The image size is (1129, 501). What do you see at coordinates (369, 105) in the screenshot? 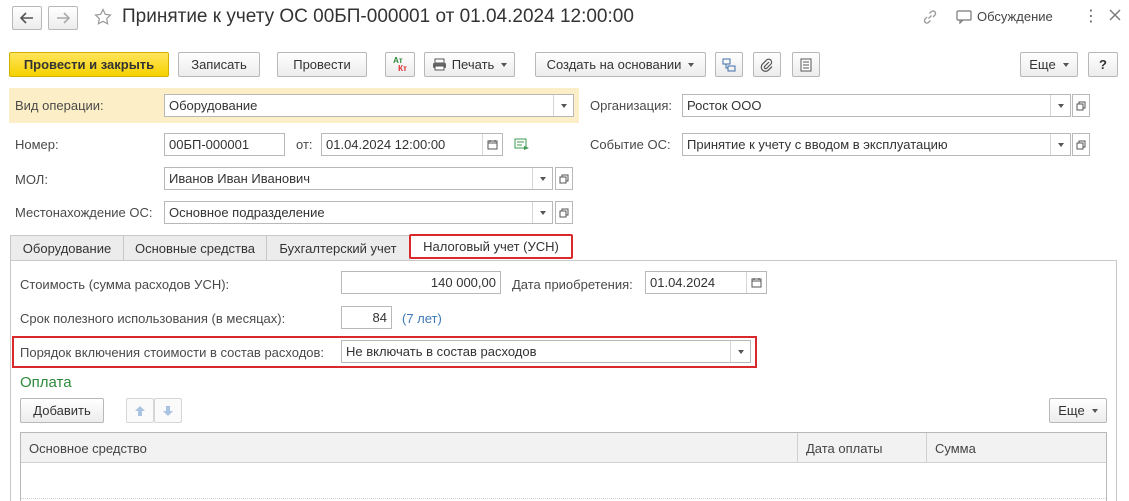
I see `operation-type-select: Оборудование` at bounding box center [369, 105].